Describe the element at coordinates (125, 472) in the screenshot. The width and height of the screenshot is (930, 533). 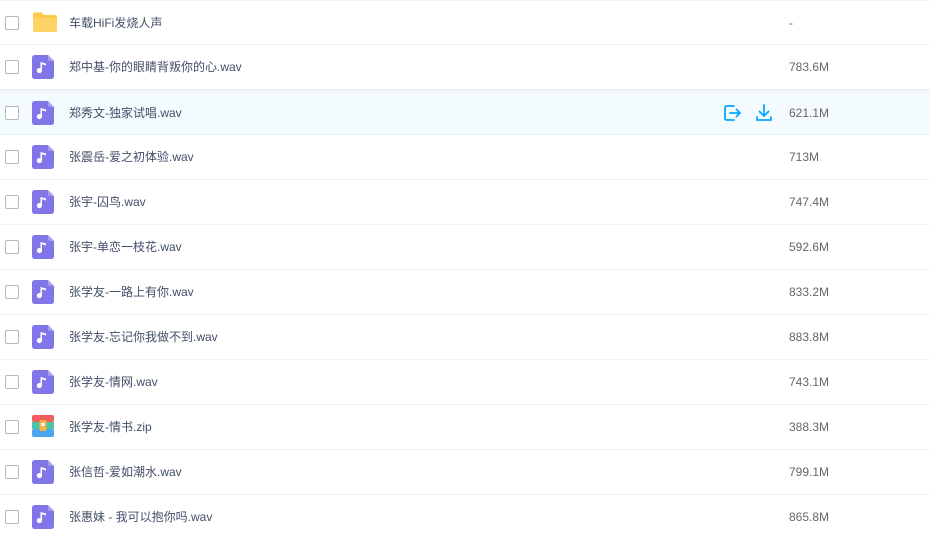
I see `file-name: 张信哲-爱如潮水.wav` at that location.